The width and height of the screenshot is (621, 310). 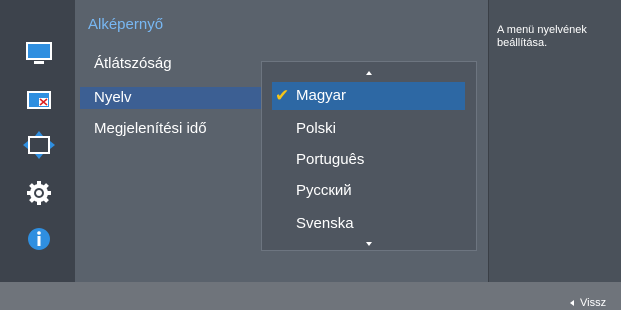 I want to click on help-text: A menü nyelvének beállítása., so click(x=542, y=36).